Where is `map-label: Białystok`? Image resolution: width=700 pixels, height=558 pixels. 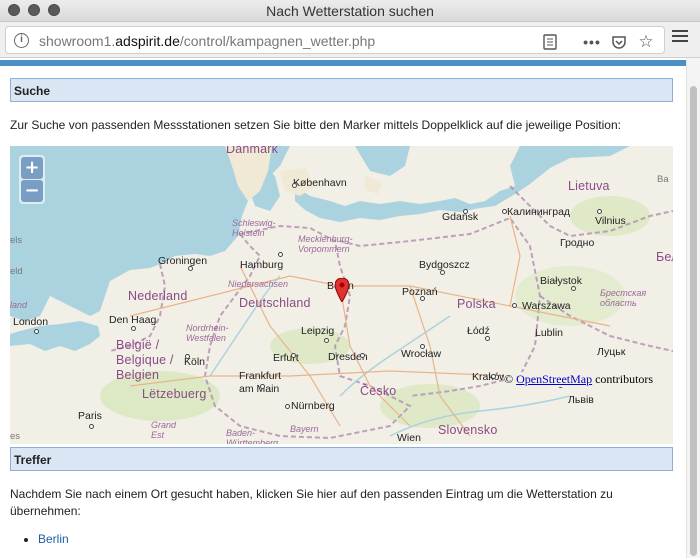
map-label: Białystok is located at coordinates (561, 281).